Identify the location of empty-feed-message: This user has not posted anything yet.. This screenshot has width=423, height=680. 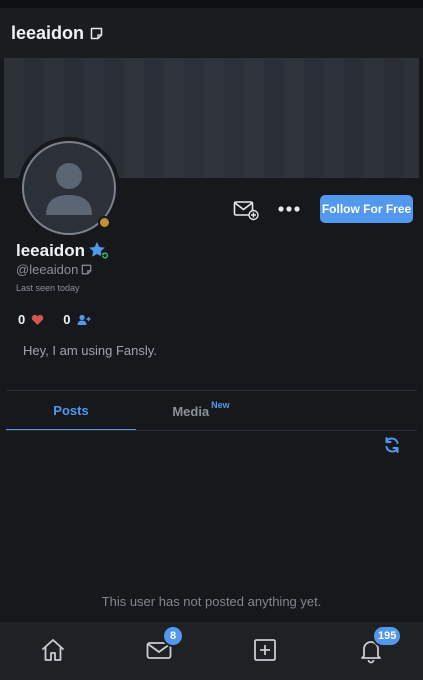
(211, 601).